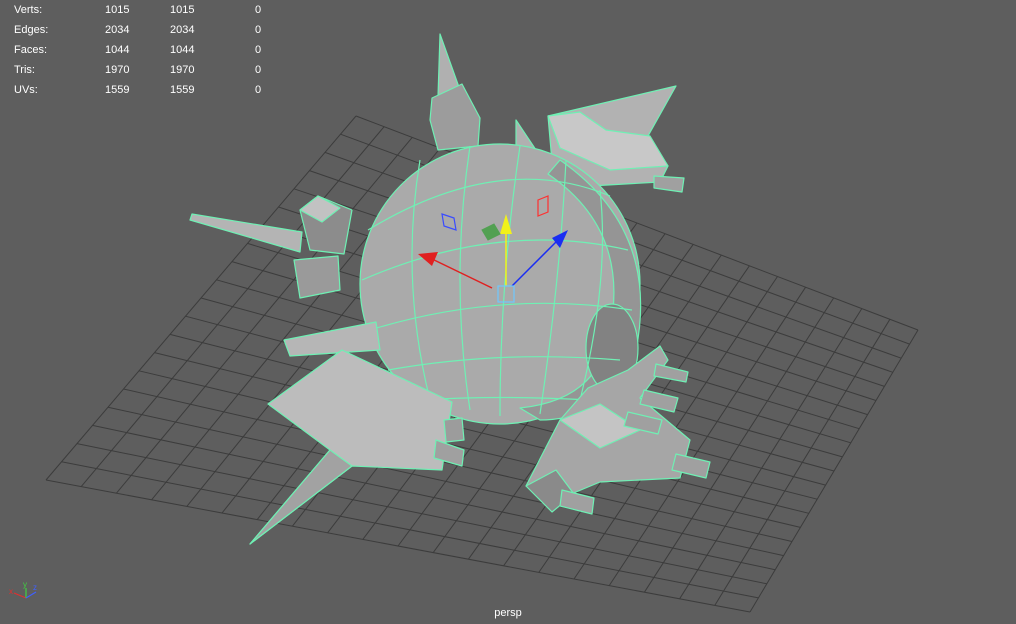 The height and width of the screenshot is (624, 1016). What do you see at coordinates (117, 50) in the screenshot?
I see `hud-value-object: 1044` at bounding box center [117, 50].